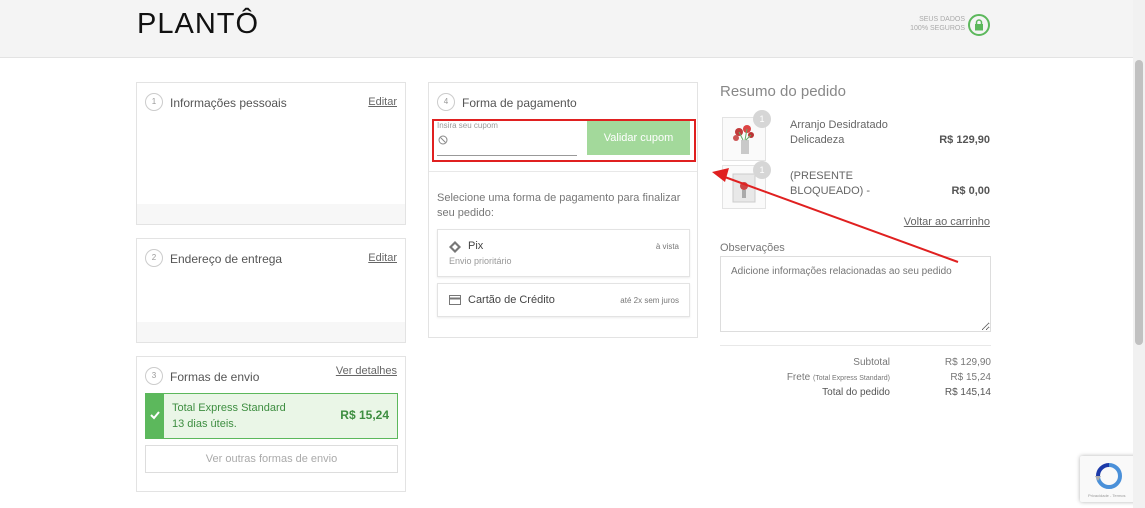  What do you see at coordinates (1107, 495) in the screenshot?
I see `recaptcha-footer: Privacidade - Termos` at bounding box center [1107, 495].